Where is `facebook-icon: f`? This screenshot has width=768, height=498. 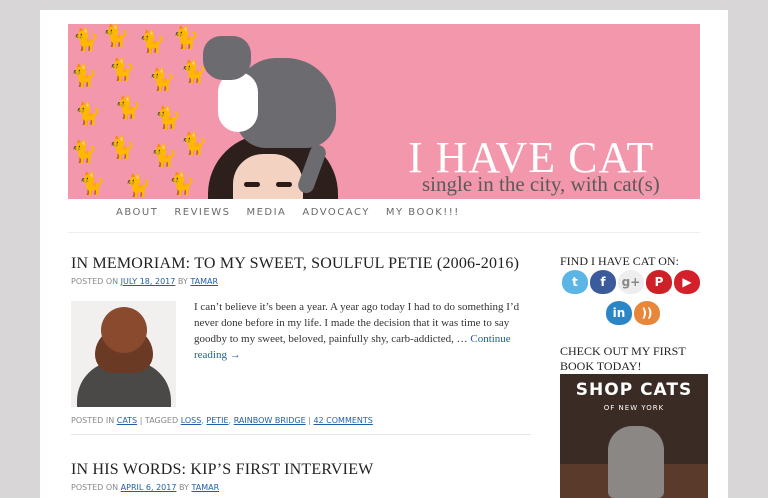 facebook-icon: f is located at coordinates (603, 282).